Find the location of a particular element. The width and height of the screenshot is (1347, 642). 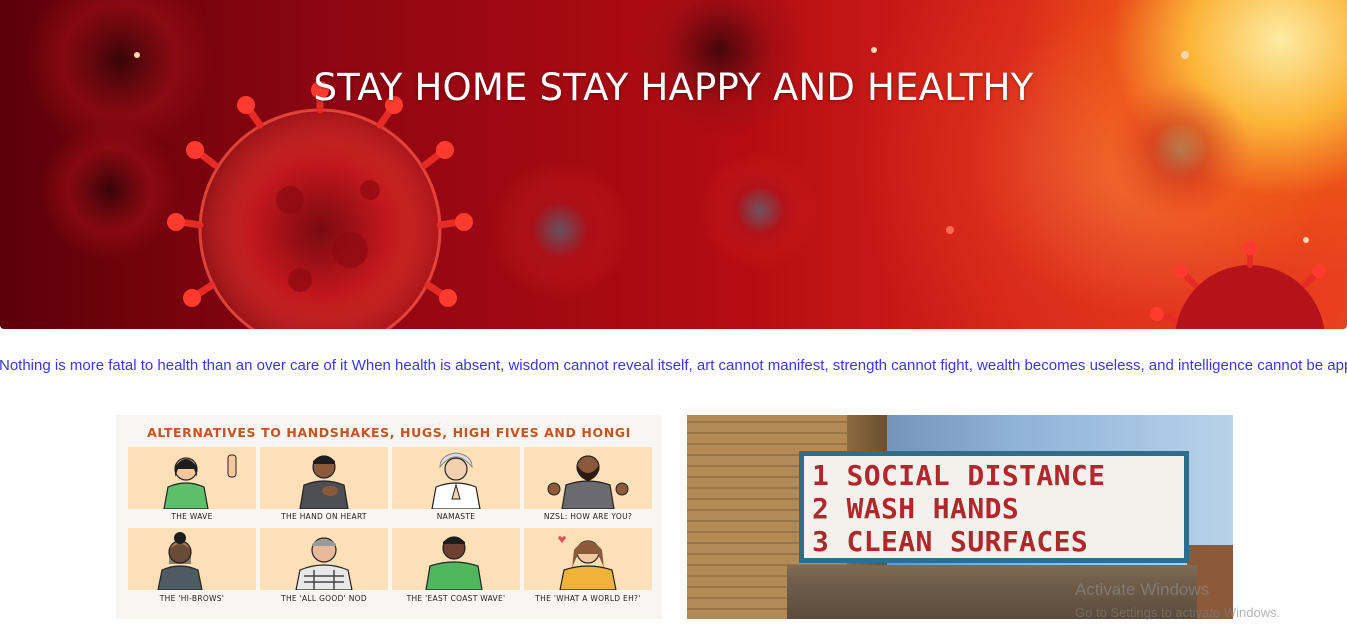

page-title-text: STAY HOME STAY HAPPY AND HEALTHY is located at coordinates (673, 87).